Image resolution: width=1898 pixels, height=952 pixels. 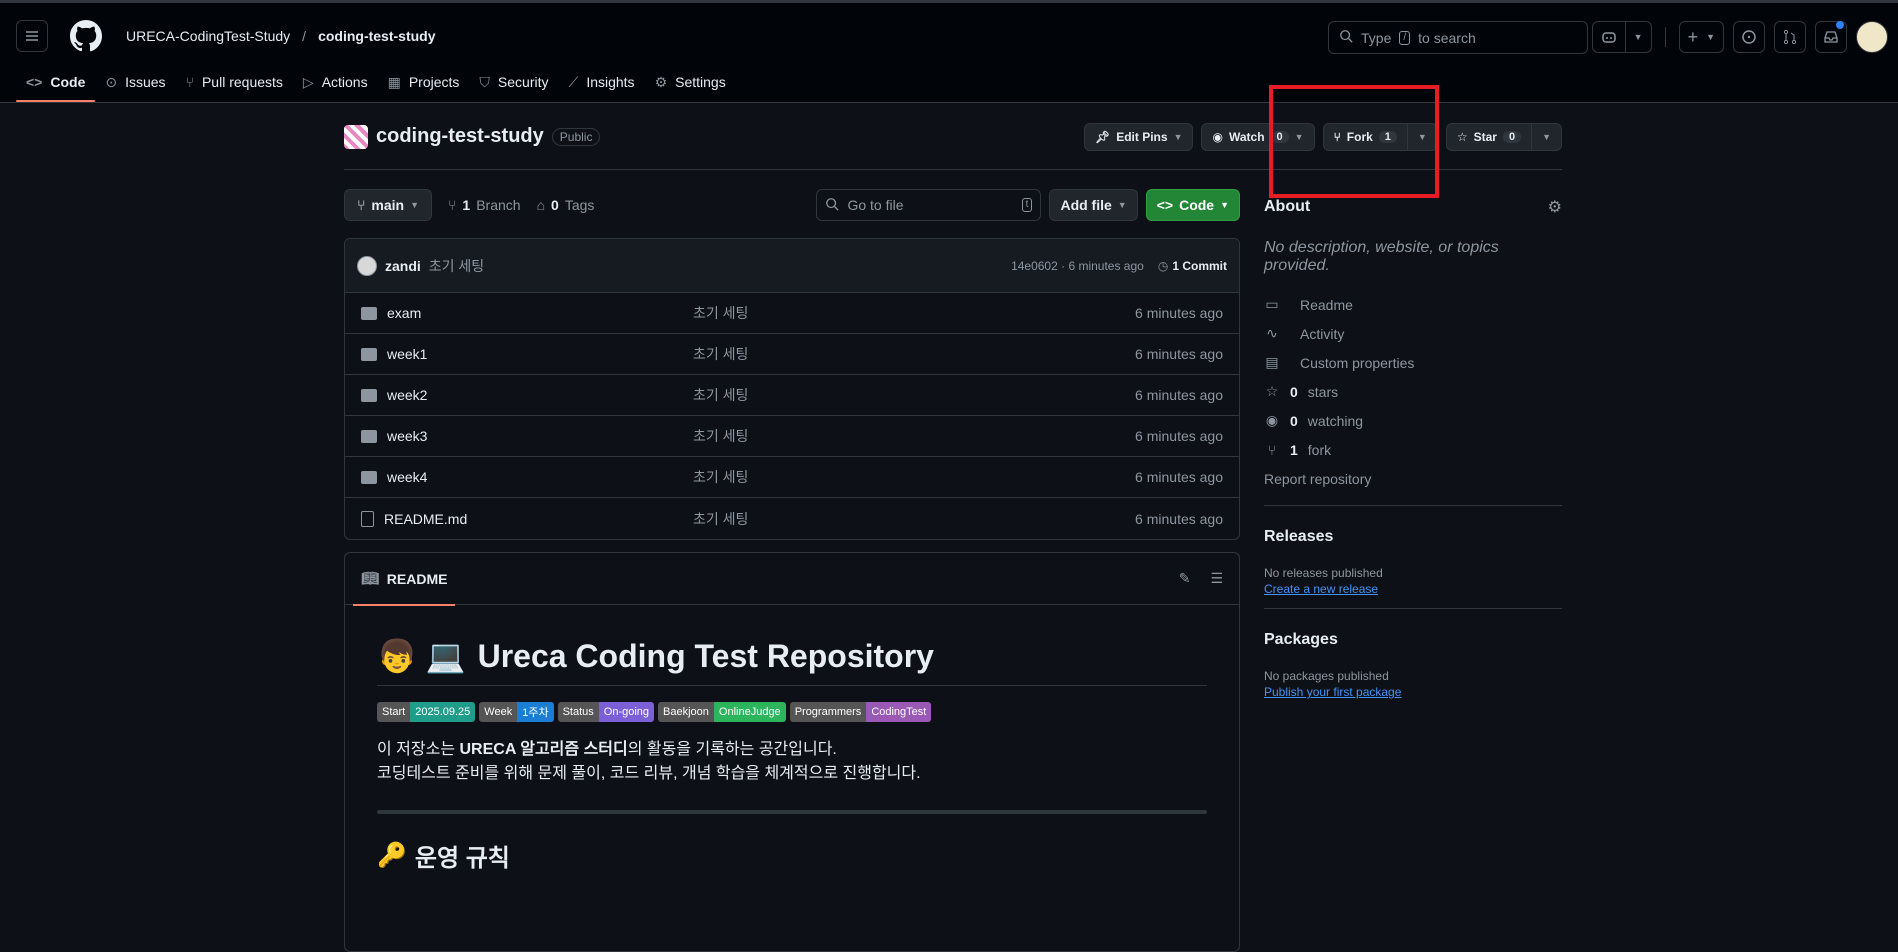 What do you see at coordinates (404, 313) in the screenshot?
I see `file-name: exam` at bounding box center [404, 313].